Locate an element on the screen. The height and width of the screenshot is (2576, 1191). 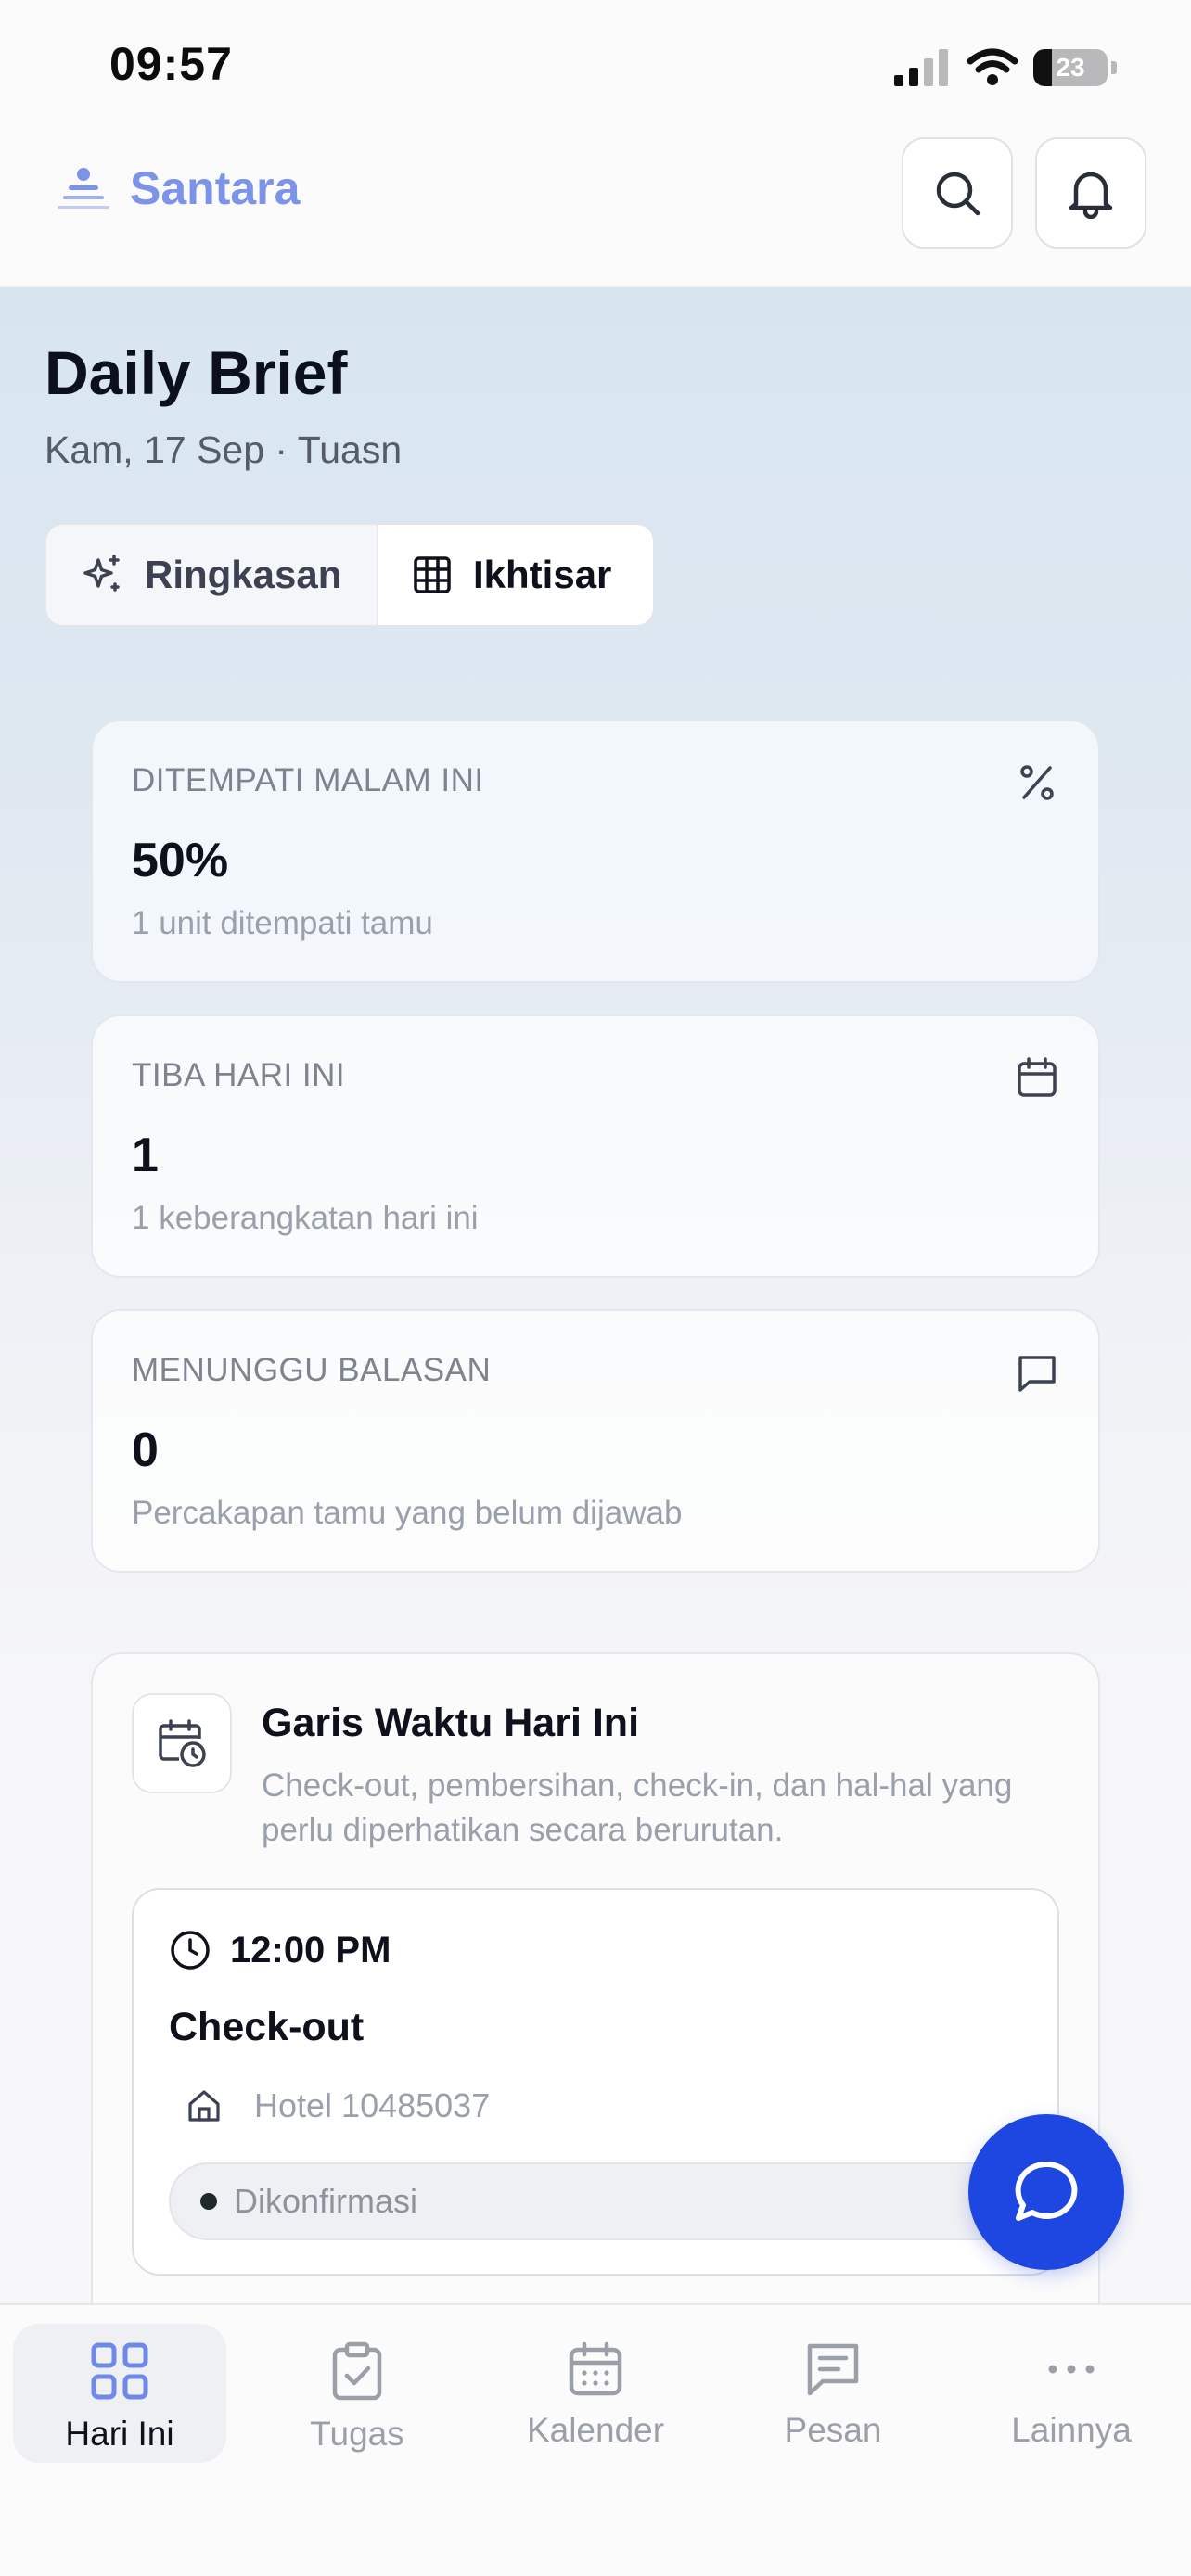
message-icon is located at coordinates (1037, 1374).